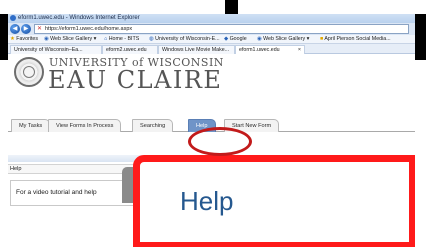 The height and width of the screenshot is (250, 426). I want to click on home-icon: ⌂, so click(106, 39).